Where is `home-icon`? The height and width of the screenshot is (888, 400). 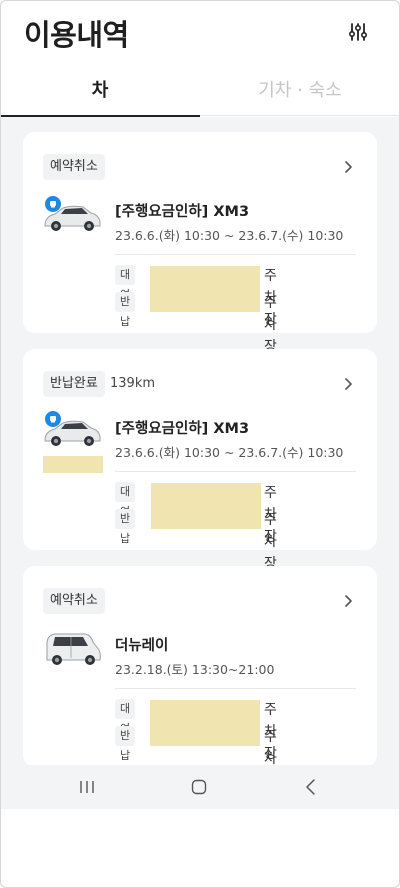 home-icon is located at coordinates (199, 787).